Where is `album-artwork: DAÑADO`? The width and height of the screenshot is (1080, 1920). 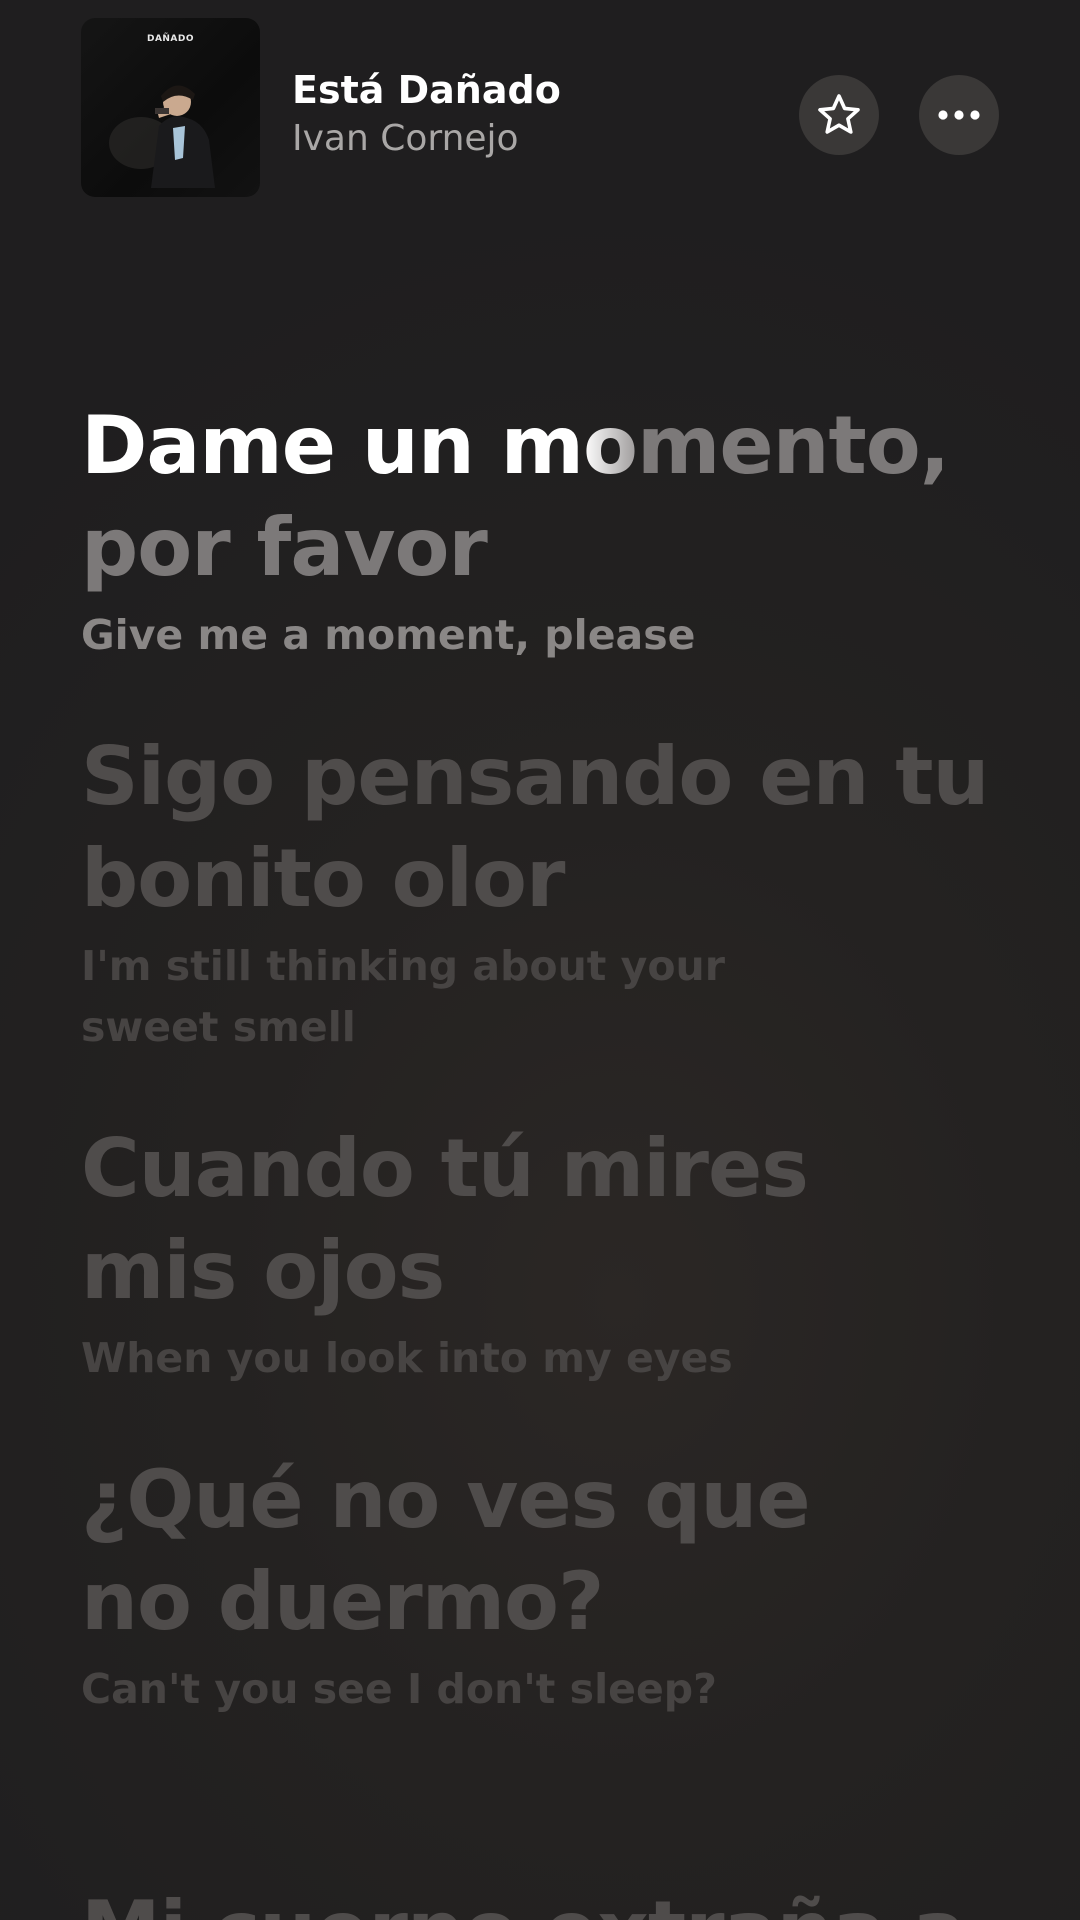
album-artwork: DAÑADO is located at coordinates (170, 107).